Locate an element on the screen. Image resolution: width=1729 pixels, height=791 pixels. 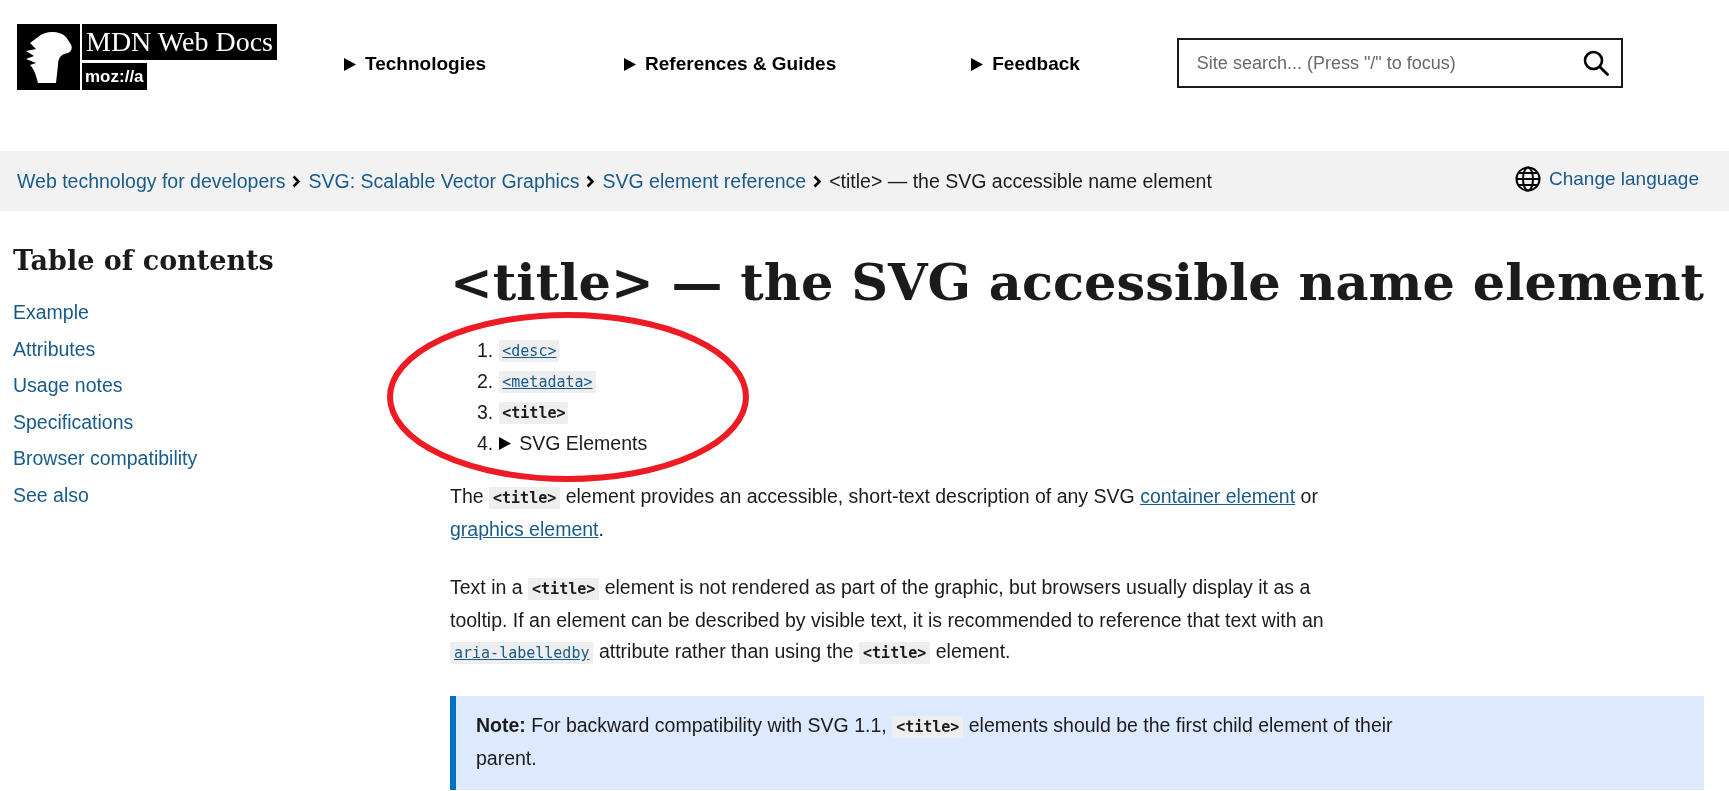
details-toggle: SVG Elements is located at coordinates (573, 443).